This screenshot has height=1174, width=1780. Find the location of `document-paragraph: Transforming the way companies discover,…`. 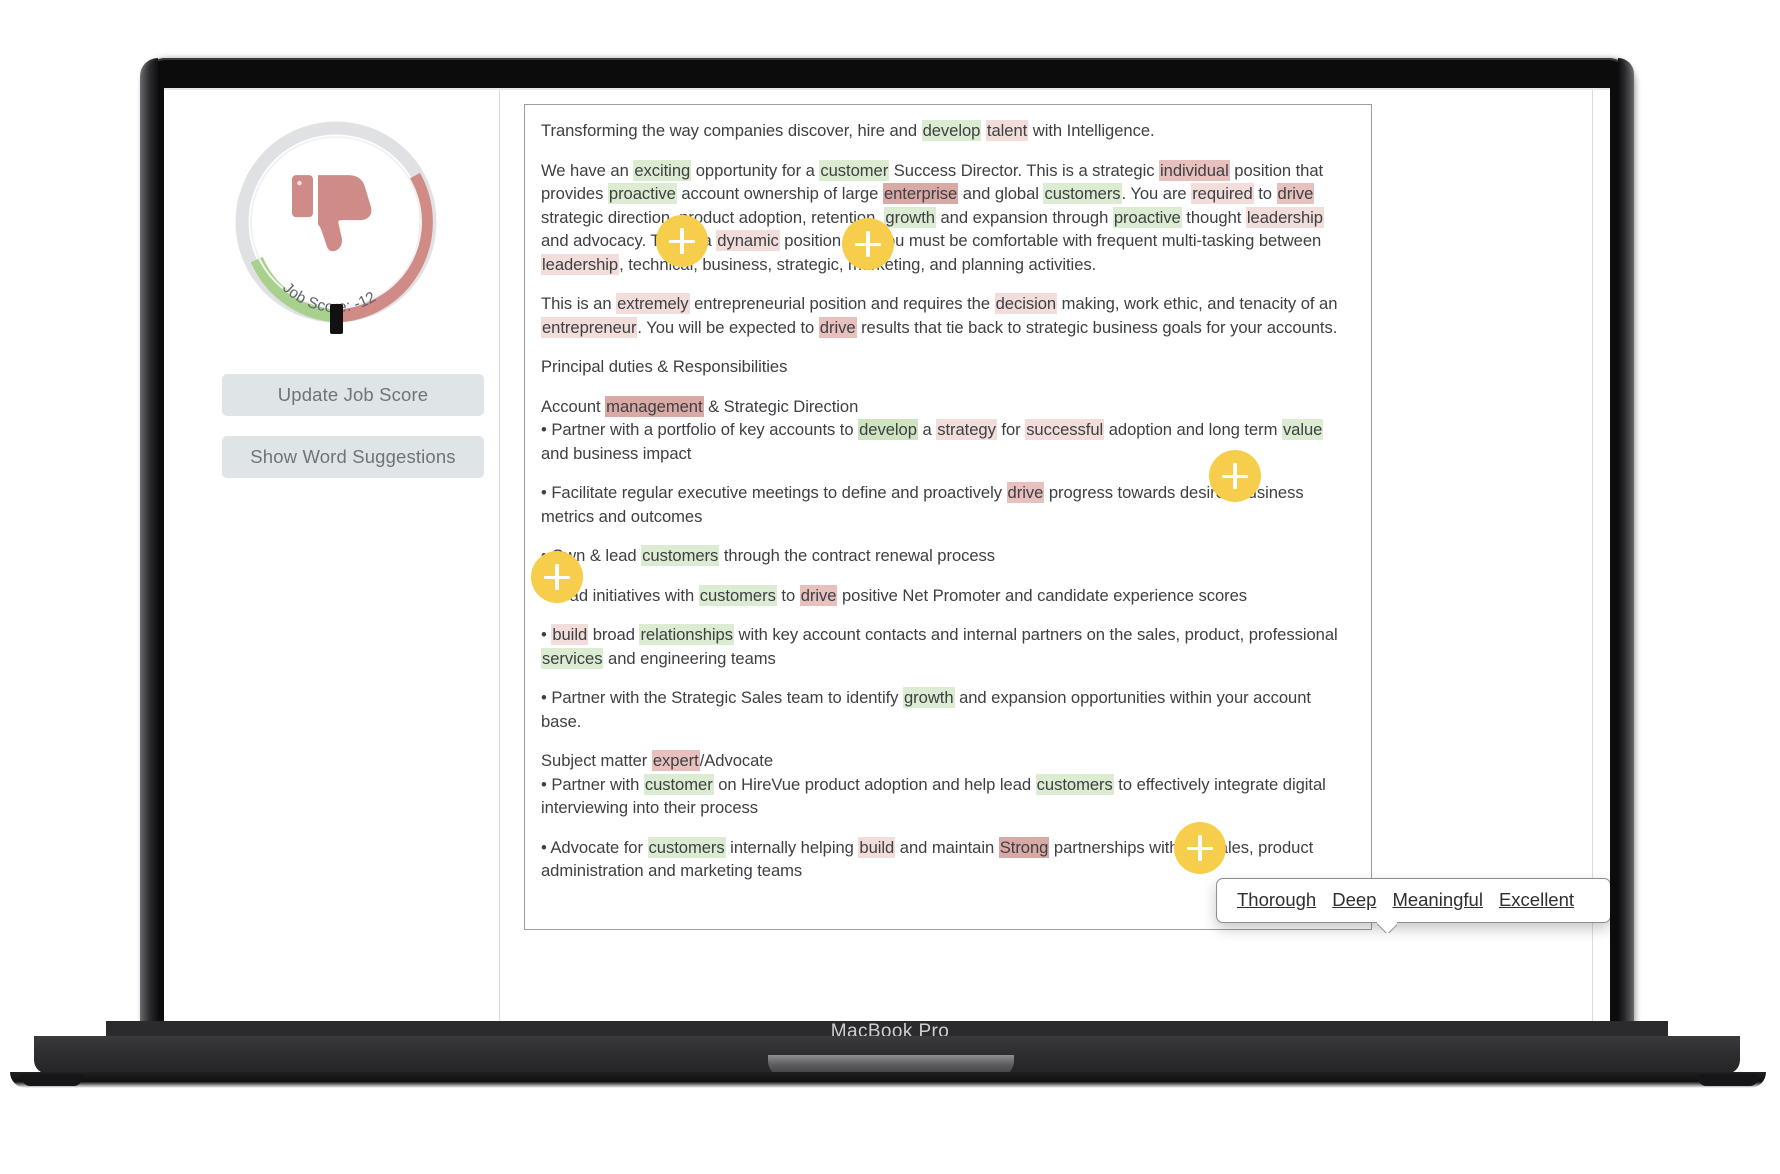

document-paragraph: Transforming the way companies discover,… is located at coordinates (848, 130).